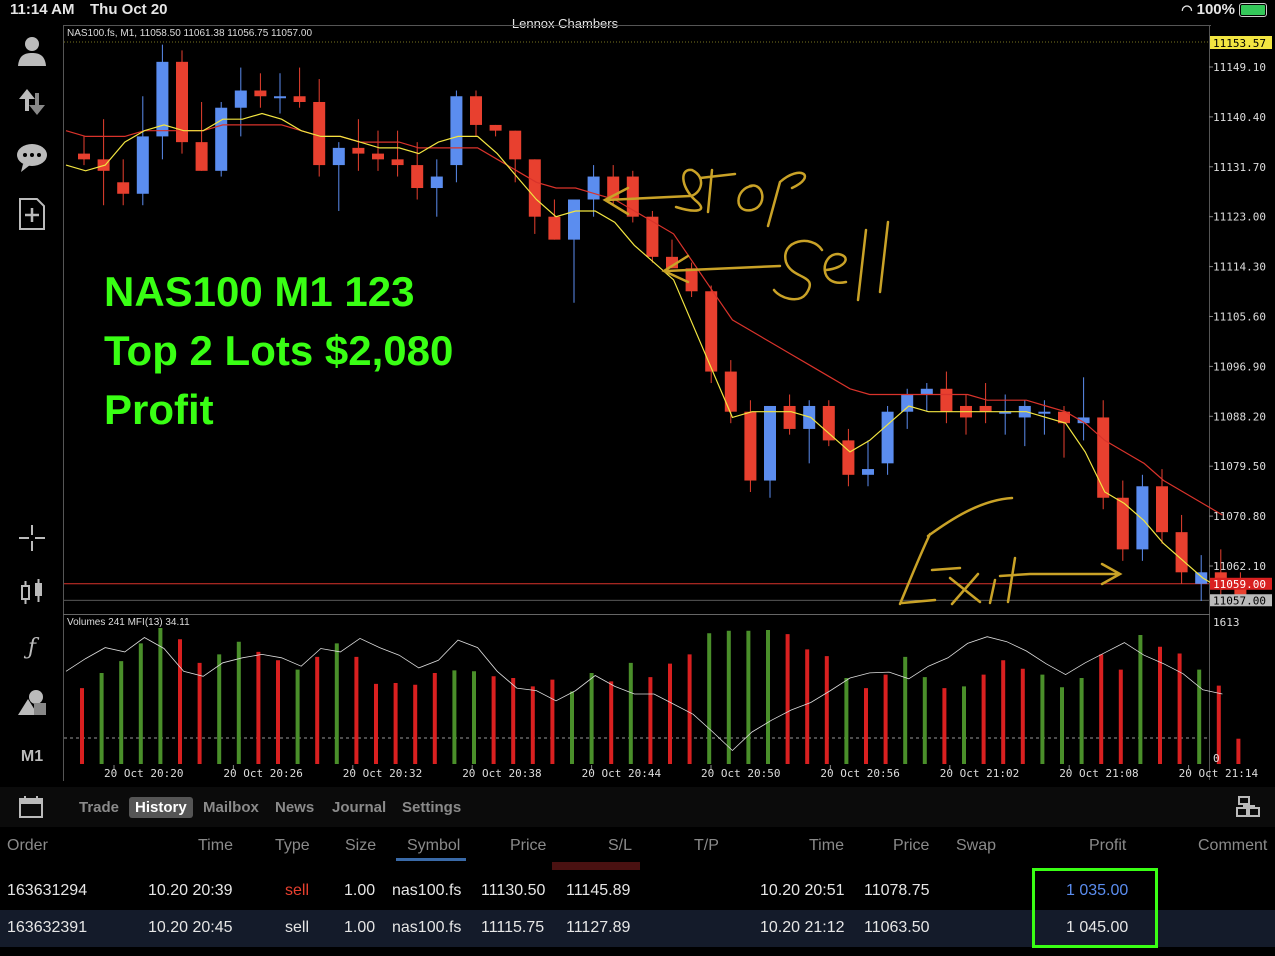  What do you see at coordinates (1216, 758) in the screenshot?
I see `volume-min-label: 0` at bounding box center [1216, 758].